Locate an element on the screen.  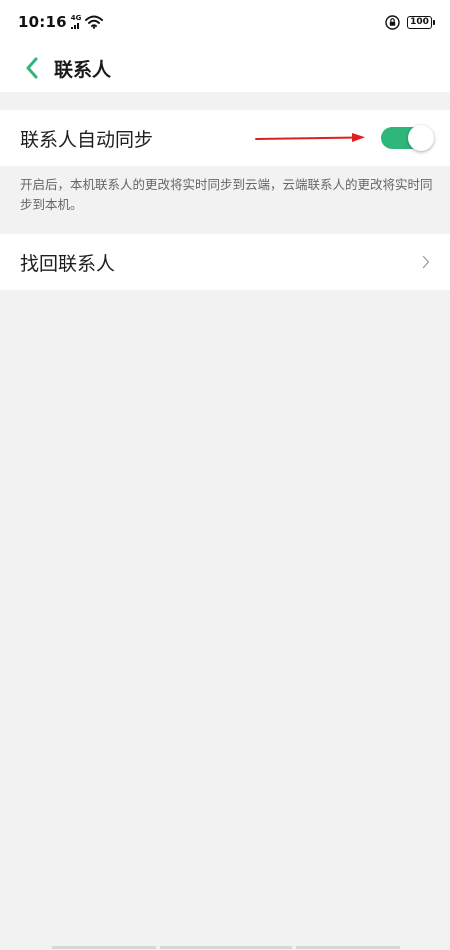
chevron-right-icon is located at coordinates (426, 262).